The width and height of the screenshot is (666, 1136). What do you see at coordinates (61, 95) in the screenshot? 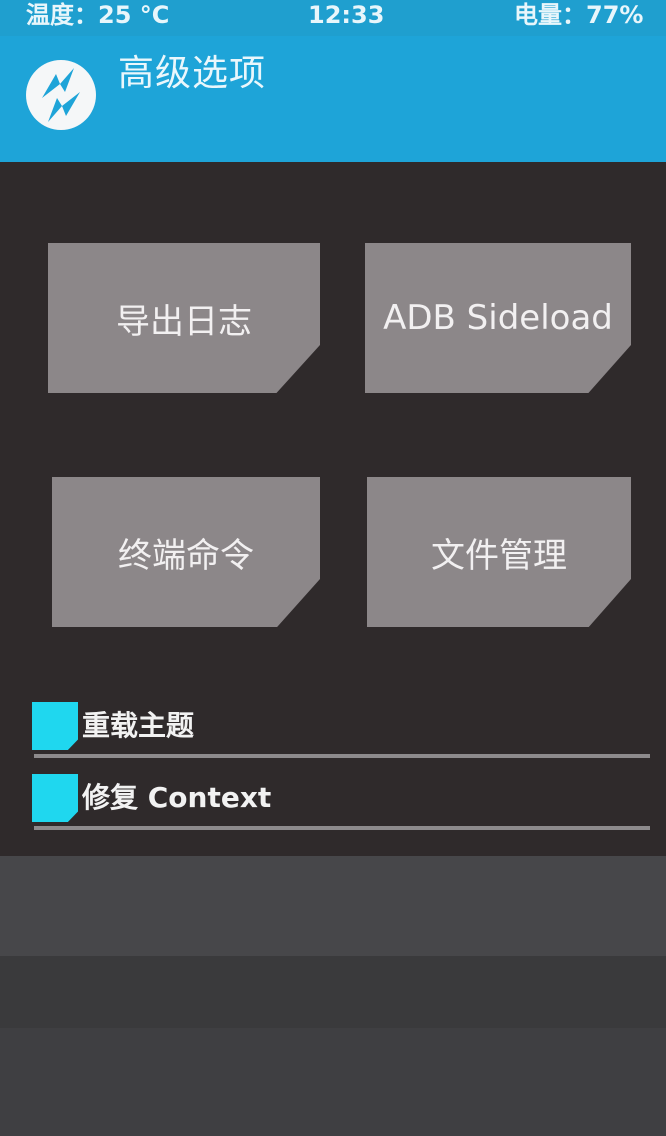
I see `twrp-logo-icon` at bounding box center [61, 95].